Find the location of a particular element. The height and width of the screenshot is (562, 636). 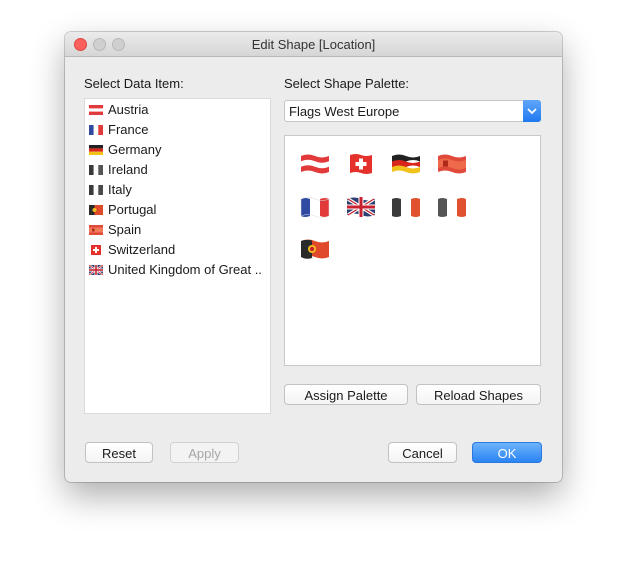

shape-palette-value: Flags West Europe is located at coordinates (344, 111).